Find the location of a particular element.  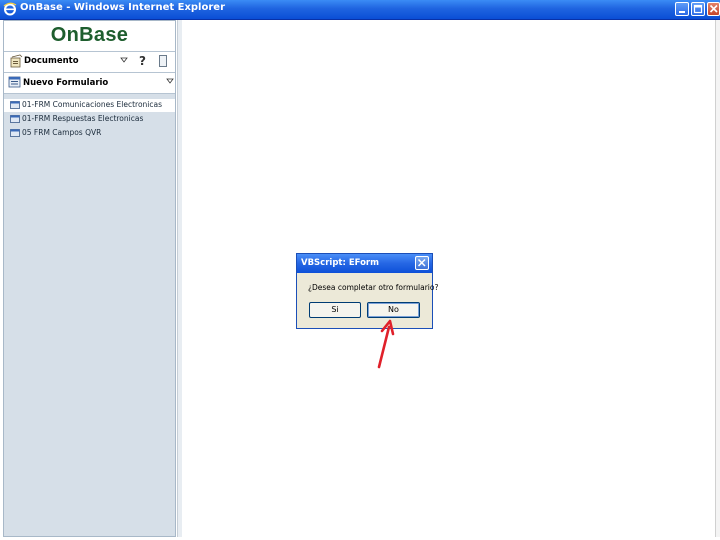

frame-splitter is located at coordinates (179, 278).